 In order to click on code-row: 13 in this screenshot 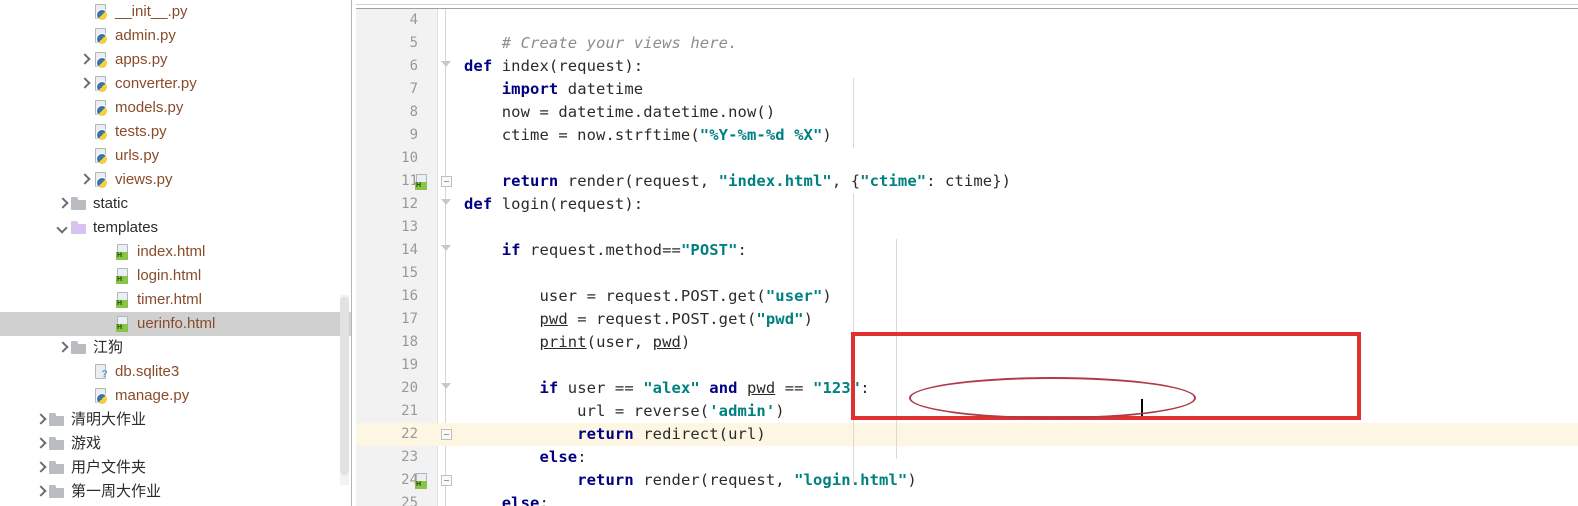, I will do `click(967, 227)`.